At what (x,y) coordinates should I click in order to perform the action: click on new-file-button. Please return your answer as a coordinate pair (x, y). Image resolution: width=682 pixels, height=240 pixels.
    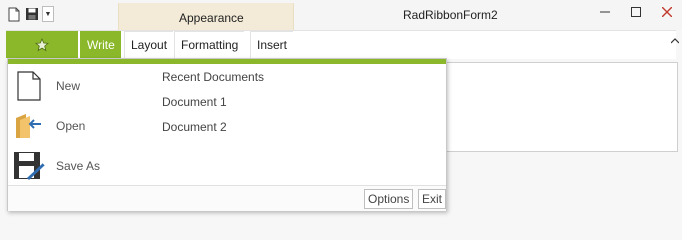
    Looking at the image, I should click on (14, 14).